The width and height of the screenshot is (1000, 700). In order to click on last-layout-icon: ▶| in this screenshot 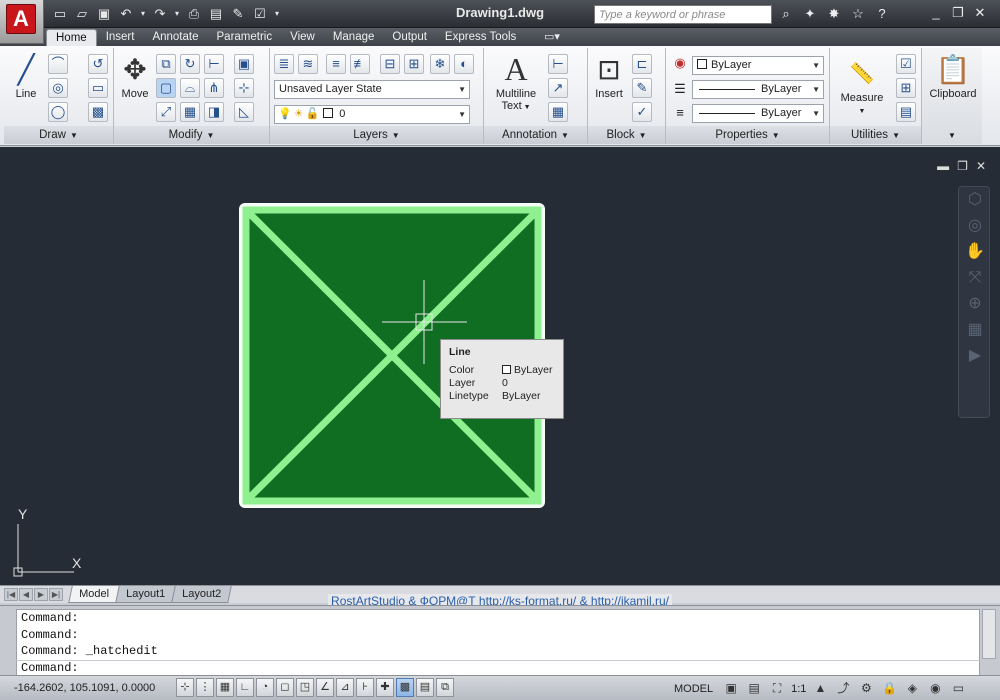, I will do `click(56, 594)`.